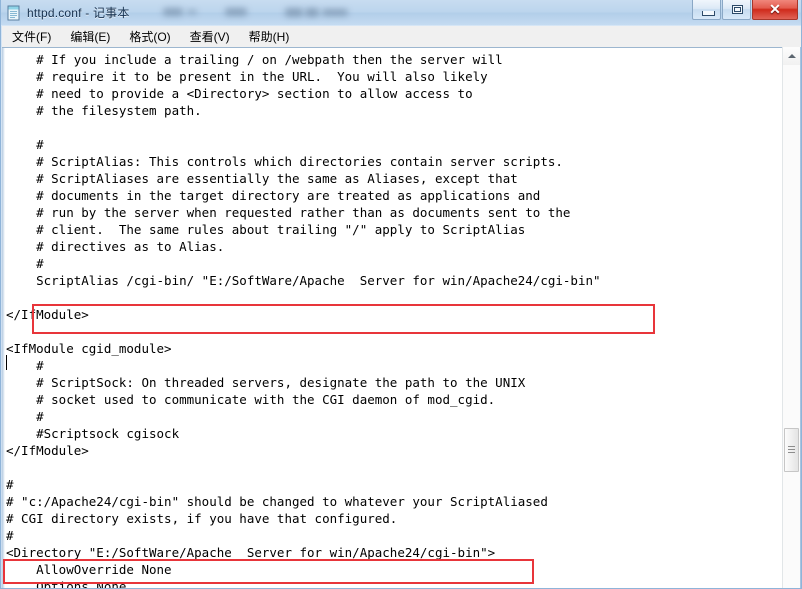 Image resolution: width=802 pixels, height=589 pixels. I want to click on scroll-up-button, so click(791, 56).